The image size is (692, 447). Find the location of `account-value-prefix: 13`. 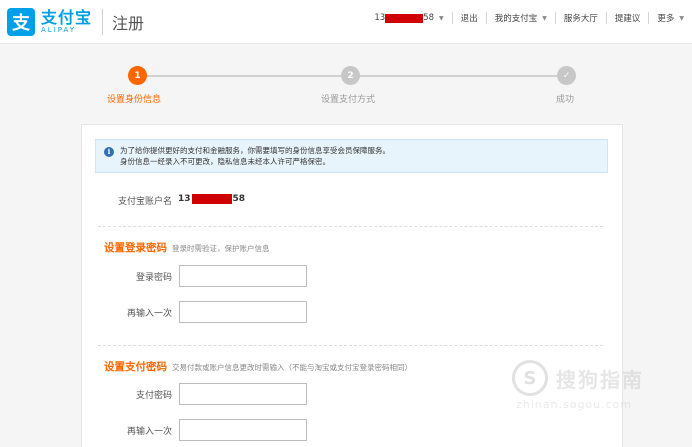

account-value-prefix: 13 is located at coordinates (184, 199).